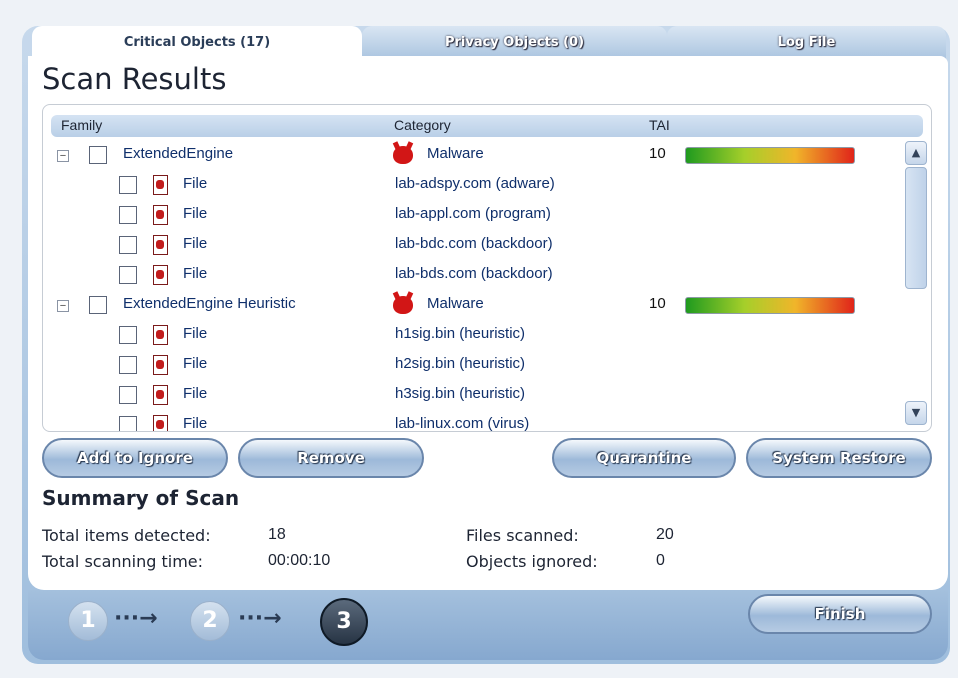 This screenshot has height=678, width=958. I want to click on scan-time-label: Total scanning time:, so click(123, 561).